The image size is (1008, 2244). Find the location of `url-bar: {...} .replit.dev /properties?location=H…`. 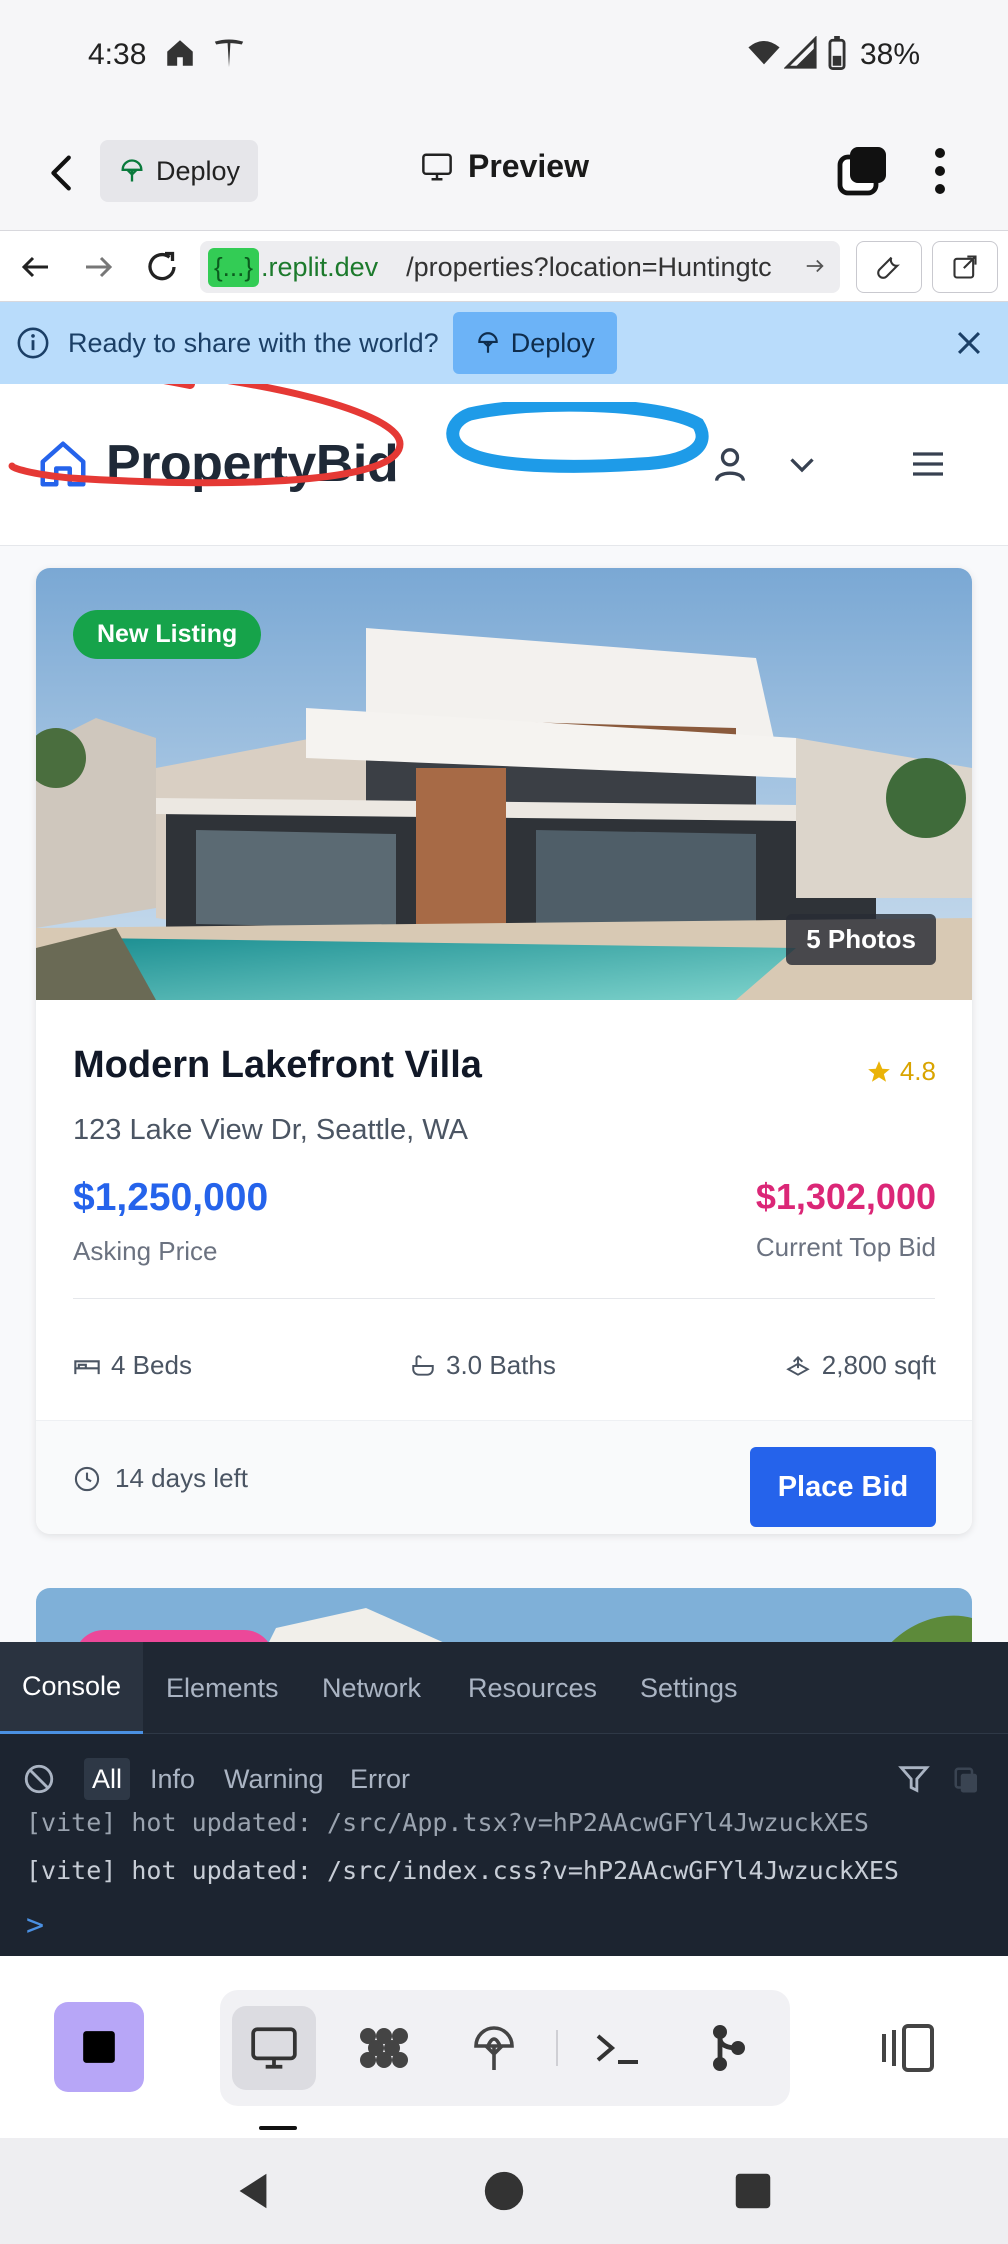

url-bar: {...} .replit.dev /properties?location=H… is located at coordinates (504, 266).